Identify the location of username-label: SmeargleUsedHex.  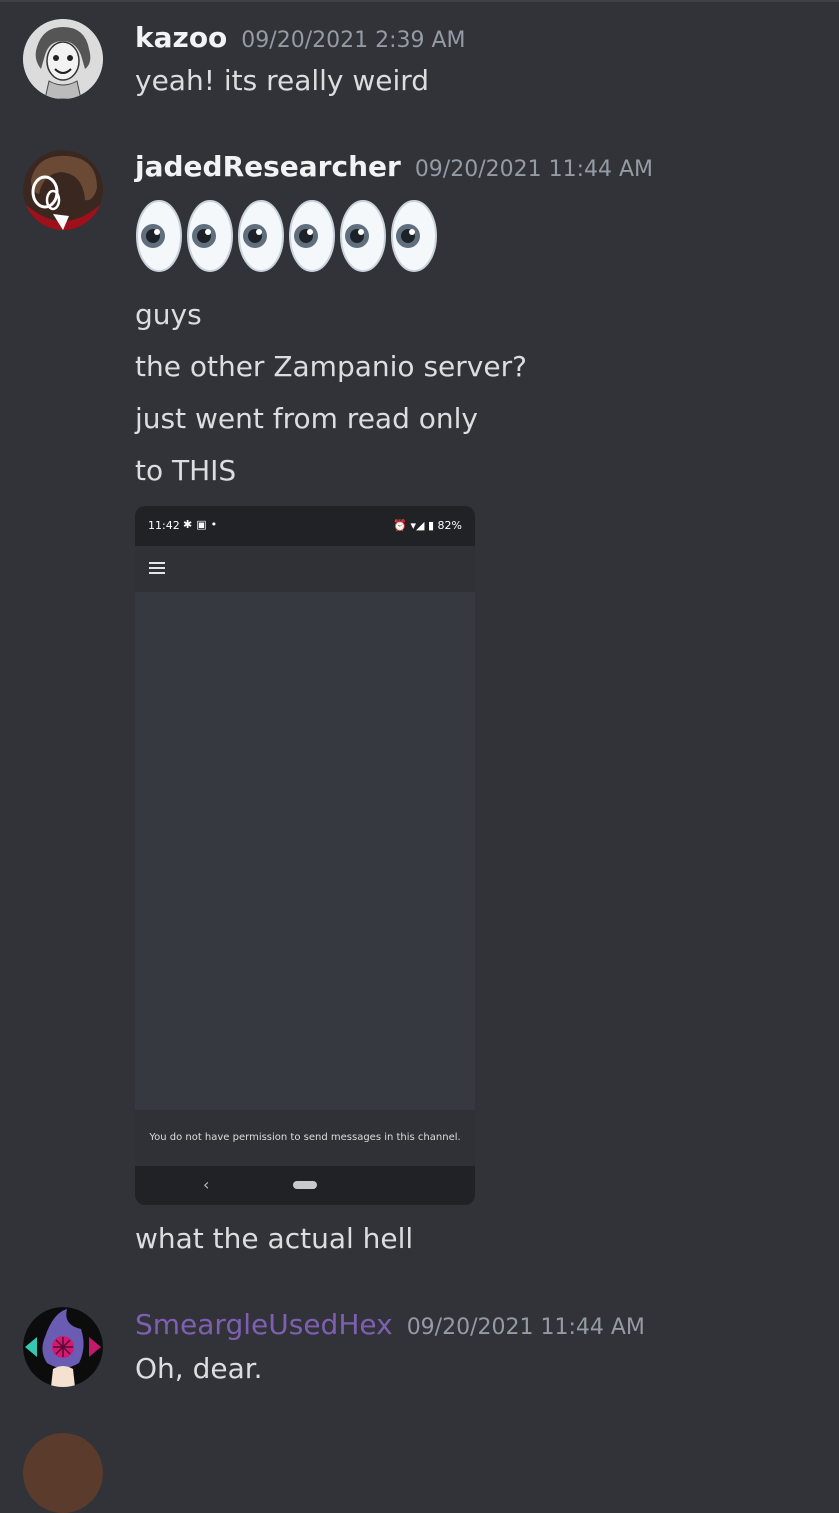
(264, 1324).